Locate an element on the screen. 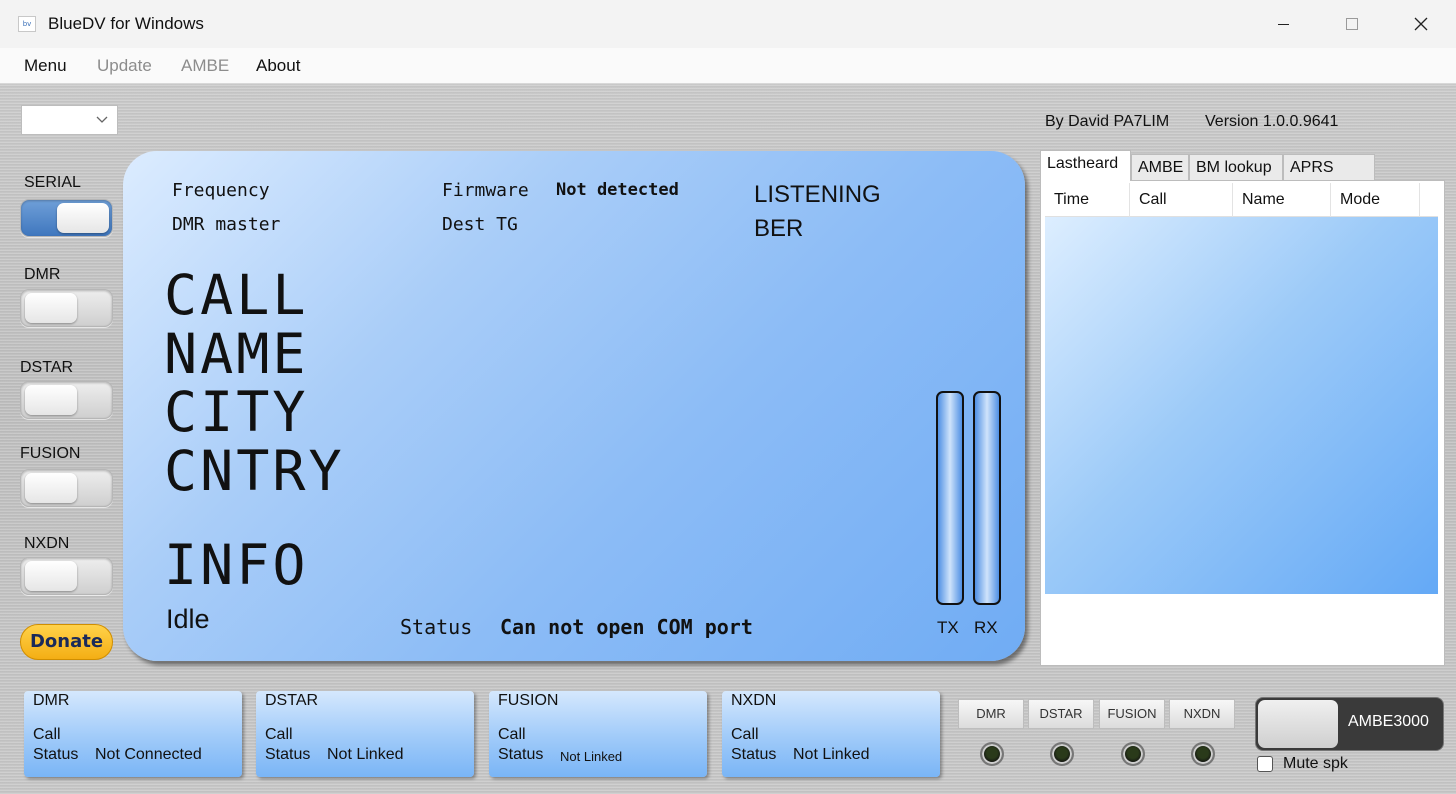 This screenshot has width=1456, height=794. tab-ambe: AMBE is located at coordinates (1160, 167).